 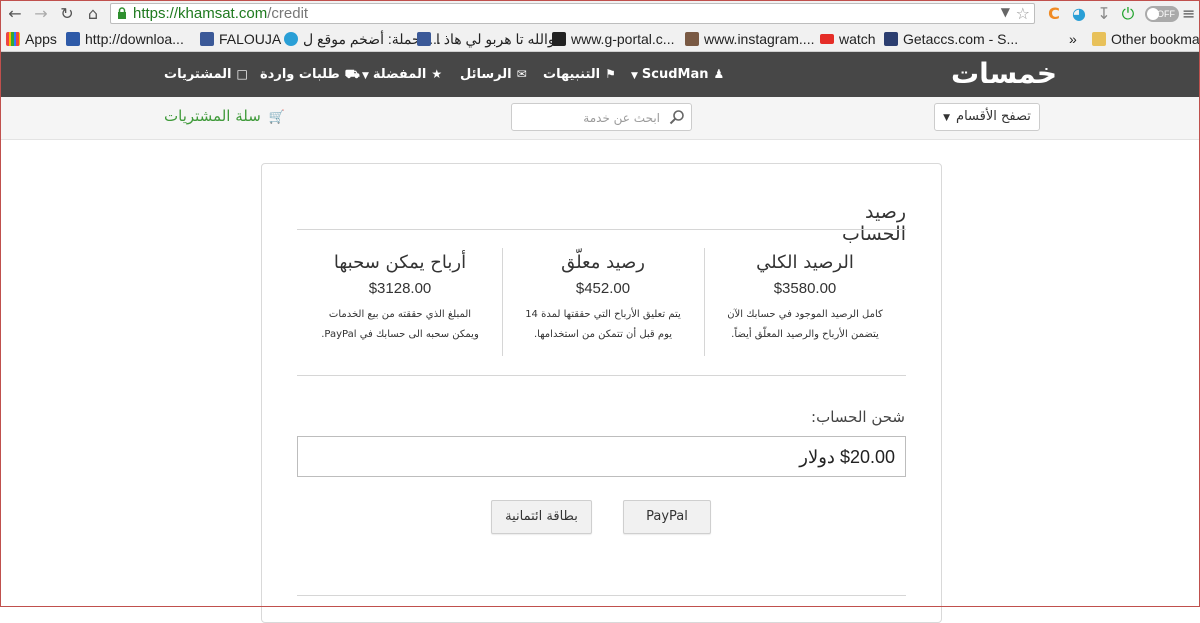 What do you see at coordinates (1104, 14) in the screenshot?
I see `download-icon: ↧` at bounding box center [1104, 14].